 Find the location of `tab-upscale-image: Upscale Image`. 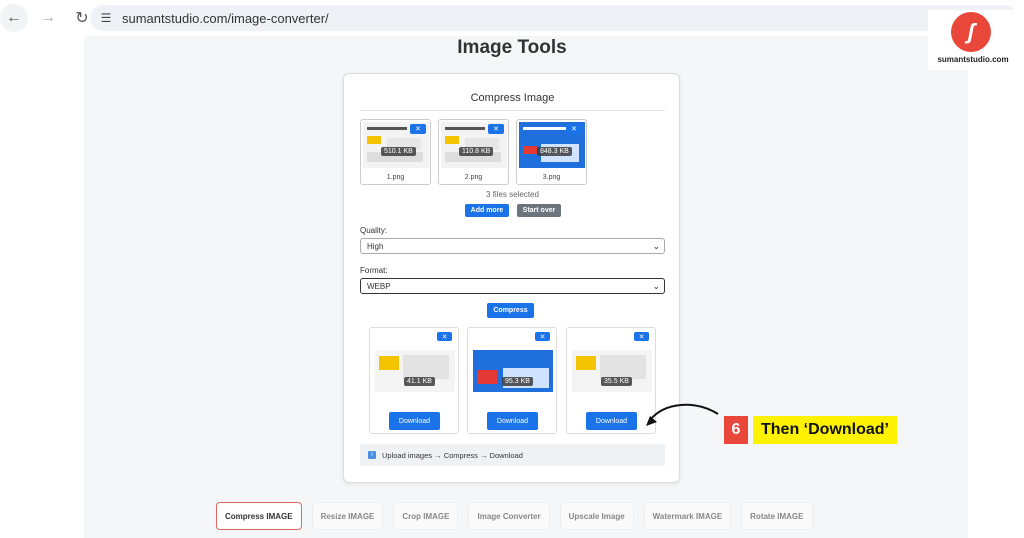

tab-upscale-image: Upscale Image is located at coordinates (596, 516).